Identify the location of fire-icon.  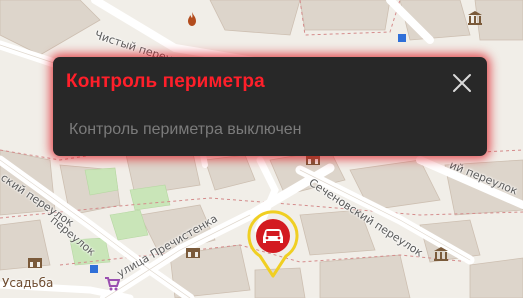
(192, 19).